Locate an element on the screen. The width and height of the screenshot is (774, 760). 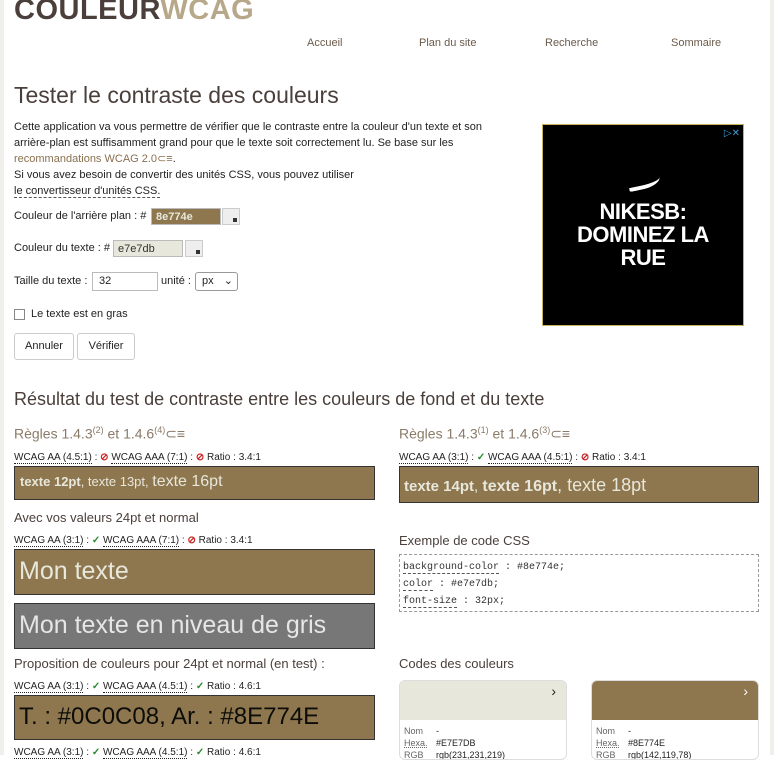
rules-text: Règles 1.4.3 is located at coordinates (53, 433).